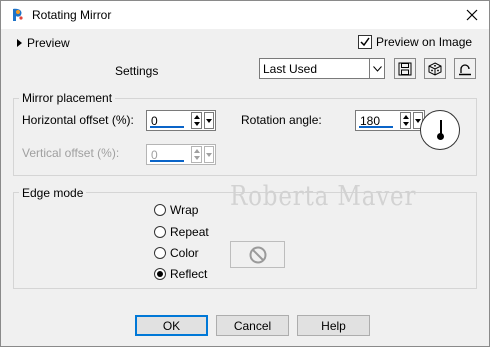 The image size is (490, 347). I want to click on chevron-down-icon, so click(376, 68).